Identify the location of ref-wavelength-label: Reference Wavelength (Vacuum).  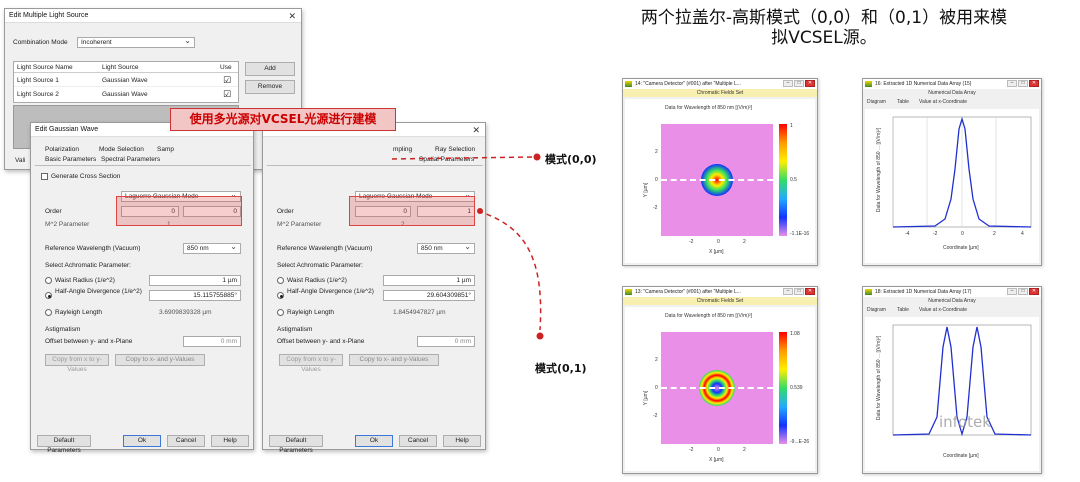
(325, 248).